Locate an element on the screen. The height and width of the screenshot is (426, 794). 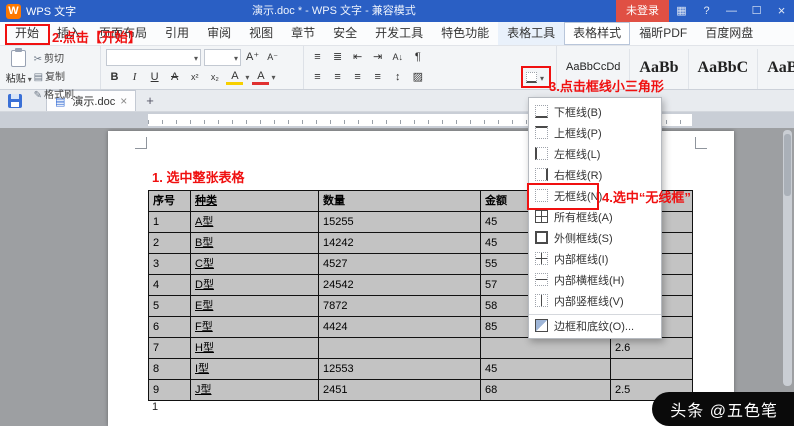
save-icon is located at coordinates (15, 100).